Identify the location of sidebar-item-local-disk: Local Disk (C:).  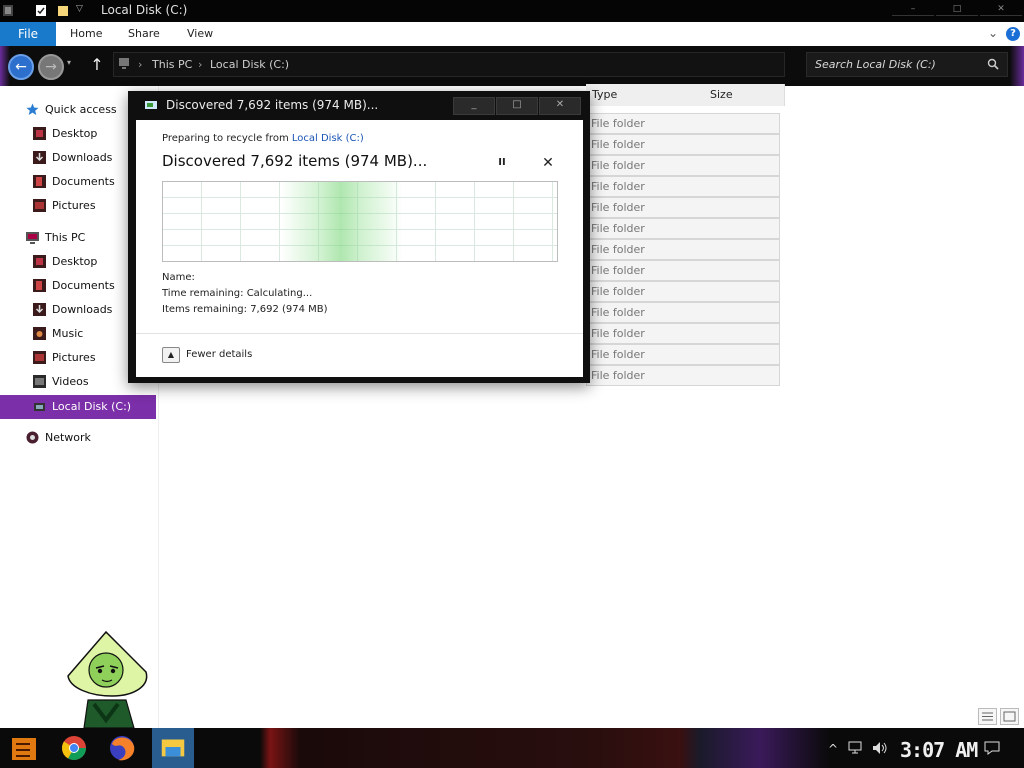
(78, 407).